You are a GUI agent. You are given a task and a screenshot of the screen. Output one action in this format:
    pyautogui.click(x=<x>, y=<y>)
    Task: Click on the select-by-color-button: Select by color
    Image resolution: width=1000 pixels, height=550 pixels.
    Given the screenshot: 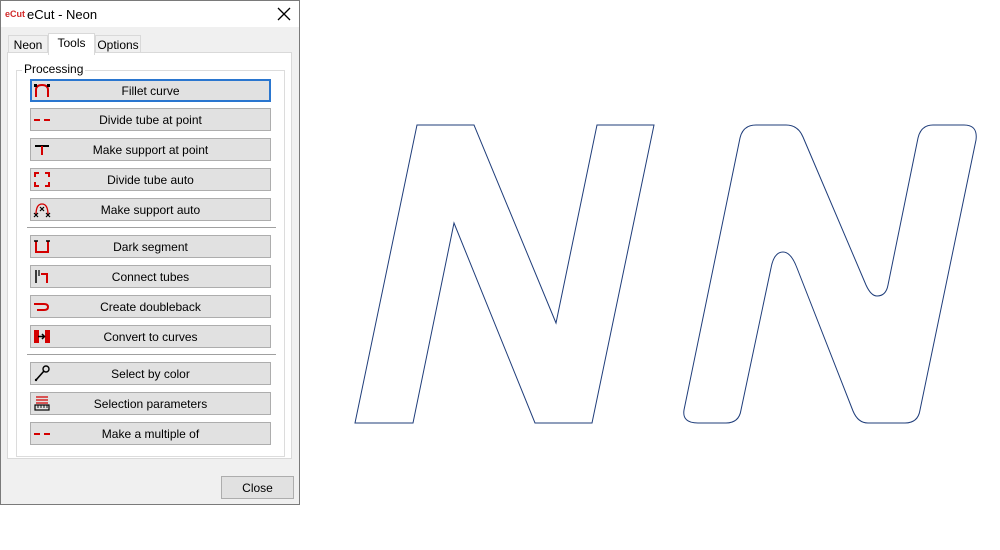 What is the action you would take?
    pyautogui.click(x=150, y=373)
    